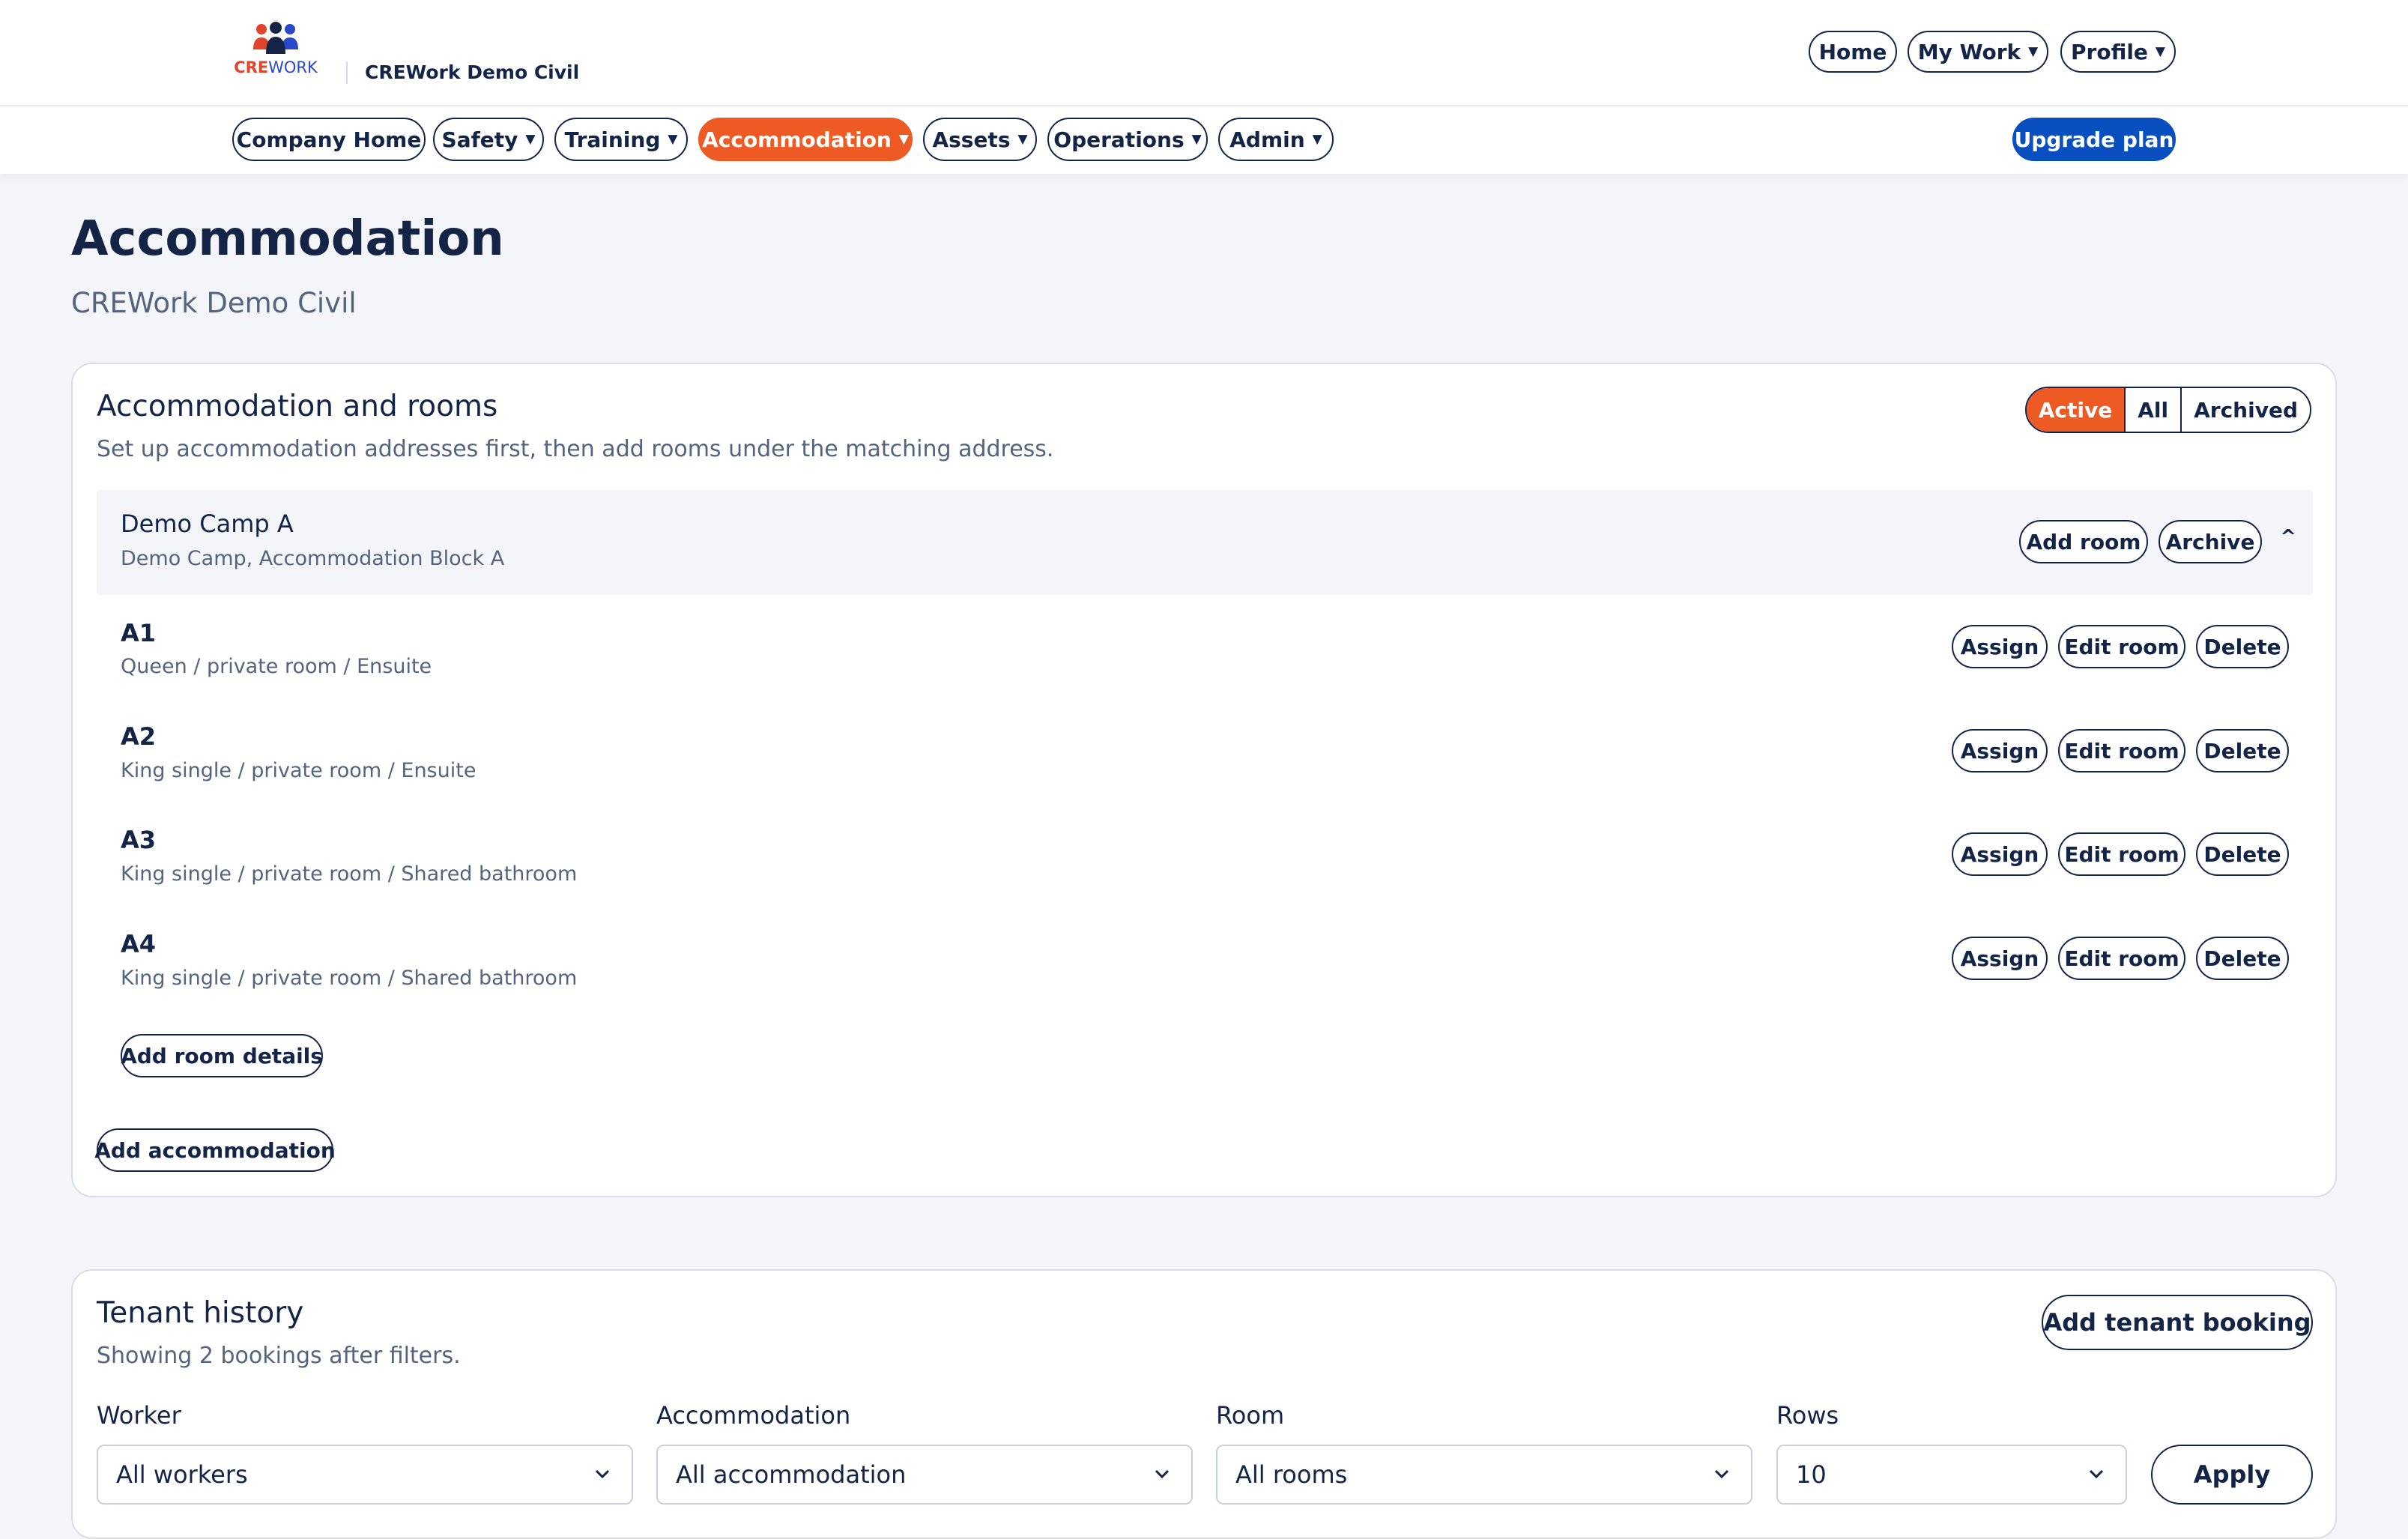  I want to click on room-details: Queen / private room / Ensuite, so click(277, 666).